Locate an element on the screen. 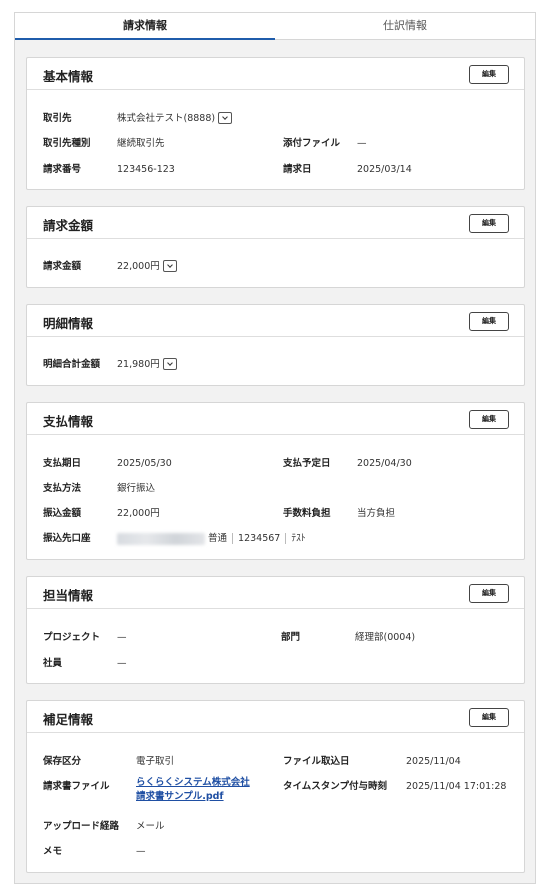 The image size is (548, 891). timestamp-row: タイムスタンプ付与時刻 2025/11/04 17:01:28 is located at coordinates (394, 785).